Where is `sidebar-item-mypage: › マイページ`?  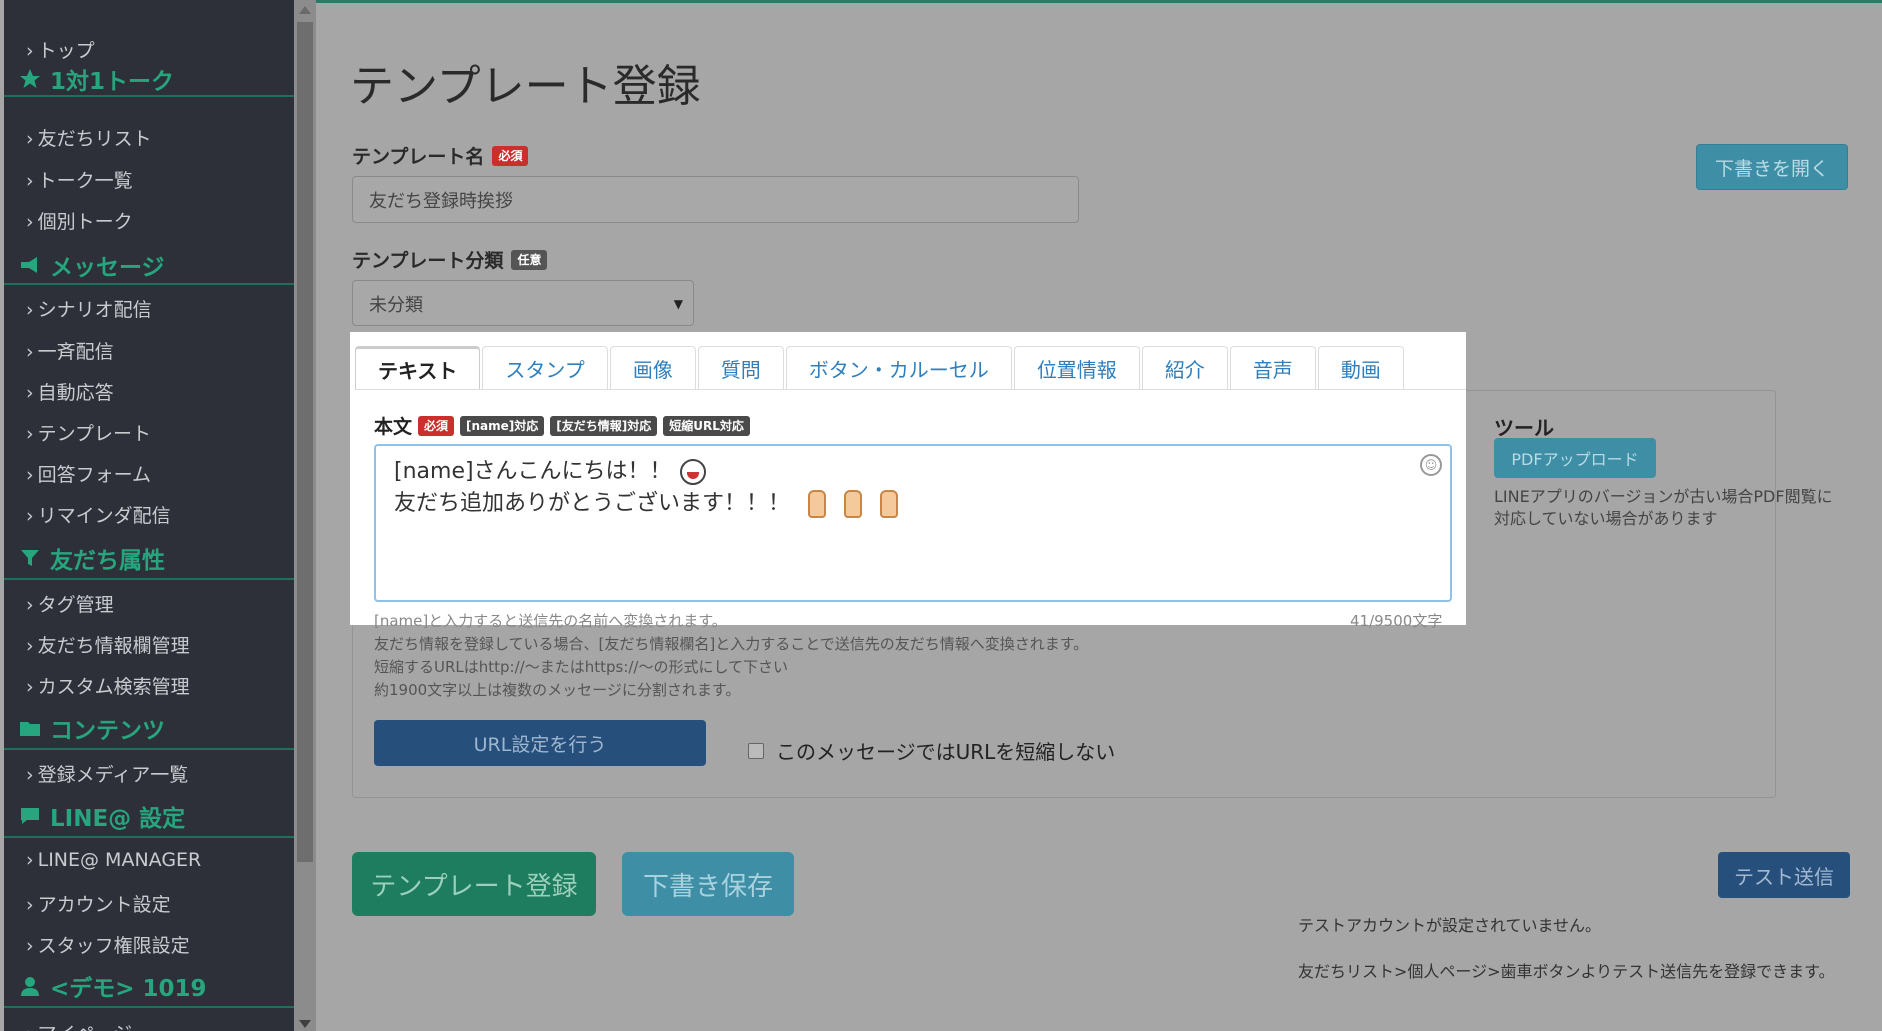 sidebar-item-mypage: › マイページ is located at coordinates (79, 1025).